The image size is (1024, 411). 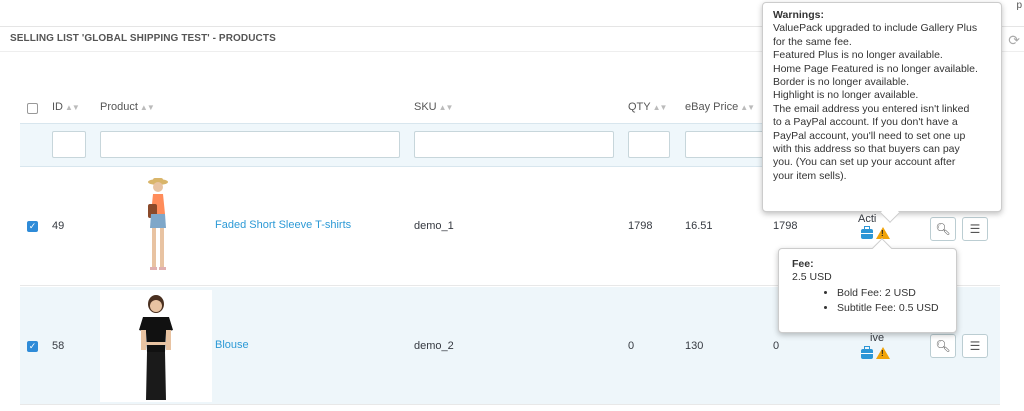 What do you see at coordinates (58, 346) in the screenshot?
I see `row-id: 58` at bounding box center [58, 346].